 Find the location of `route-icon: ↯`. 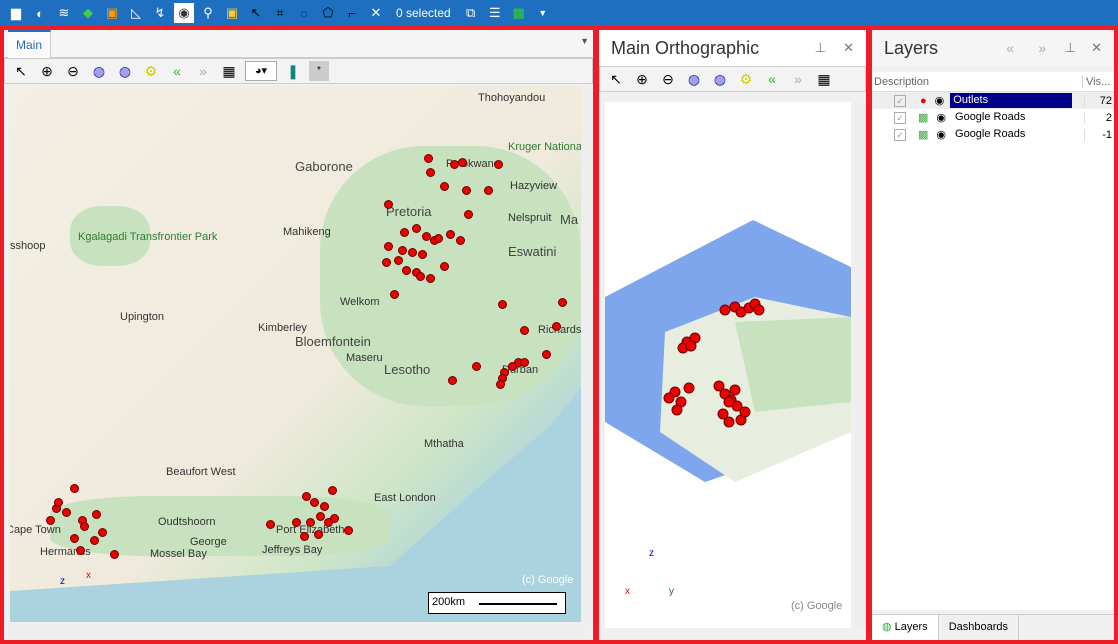

route-icon: ↯ is located at coordinates (160, 13).